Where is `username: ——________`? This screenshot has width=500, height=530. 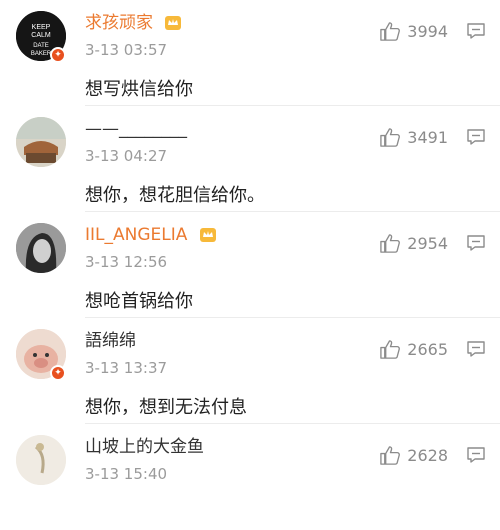 username: ——________ is located at coordinates (136, 129).